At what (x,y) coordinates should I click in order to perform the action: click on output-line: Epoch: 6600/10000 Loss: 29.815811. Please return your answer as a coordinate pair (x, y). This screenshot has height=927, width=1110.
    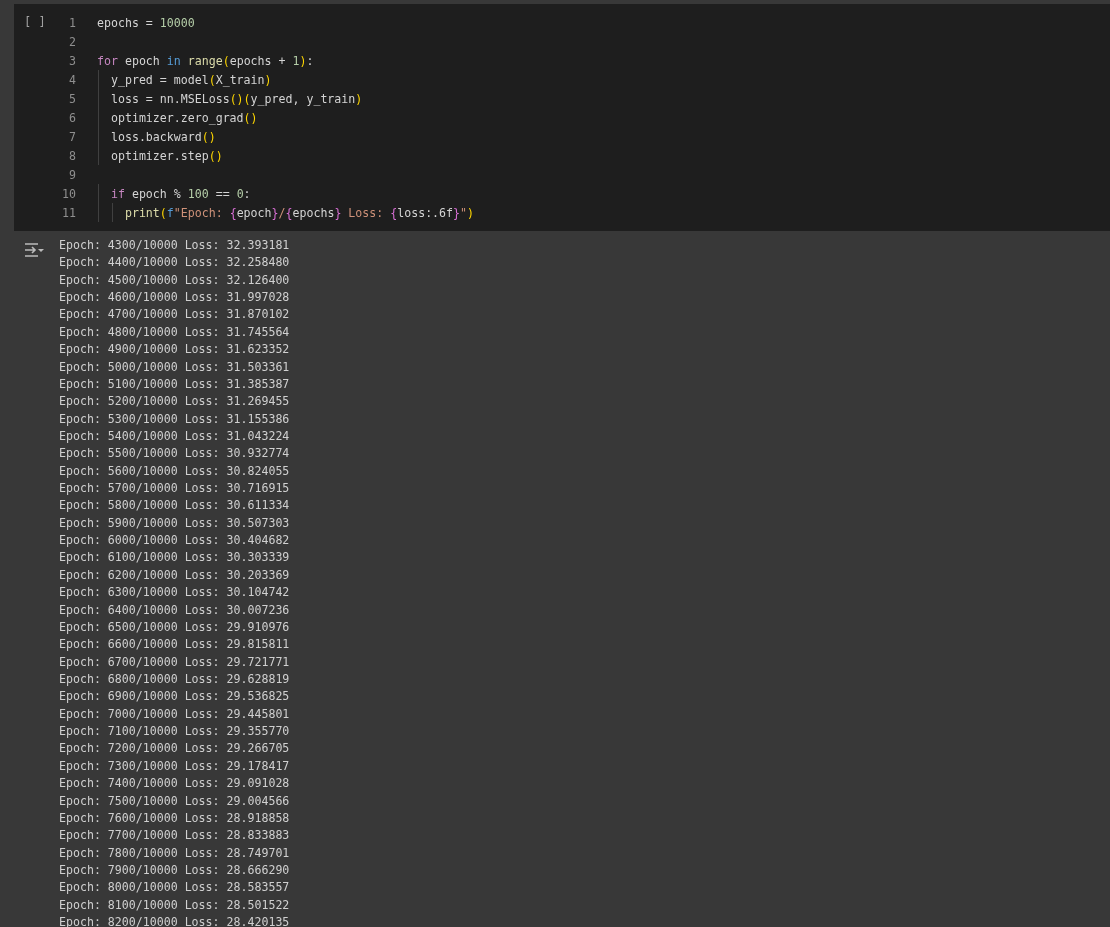
    Looking at the image, I should click on (174, 645).